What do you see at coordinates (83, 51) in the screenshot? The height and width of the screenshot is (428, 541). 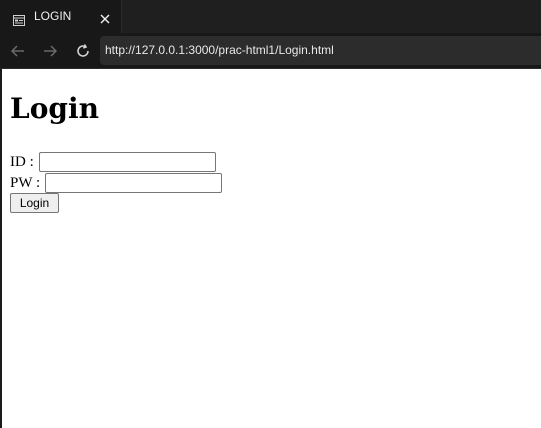 I see `reload-icon` at bounding box center [83, 51].